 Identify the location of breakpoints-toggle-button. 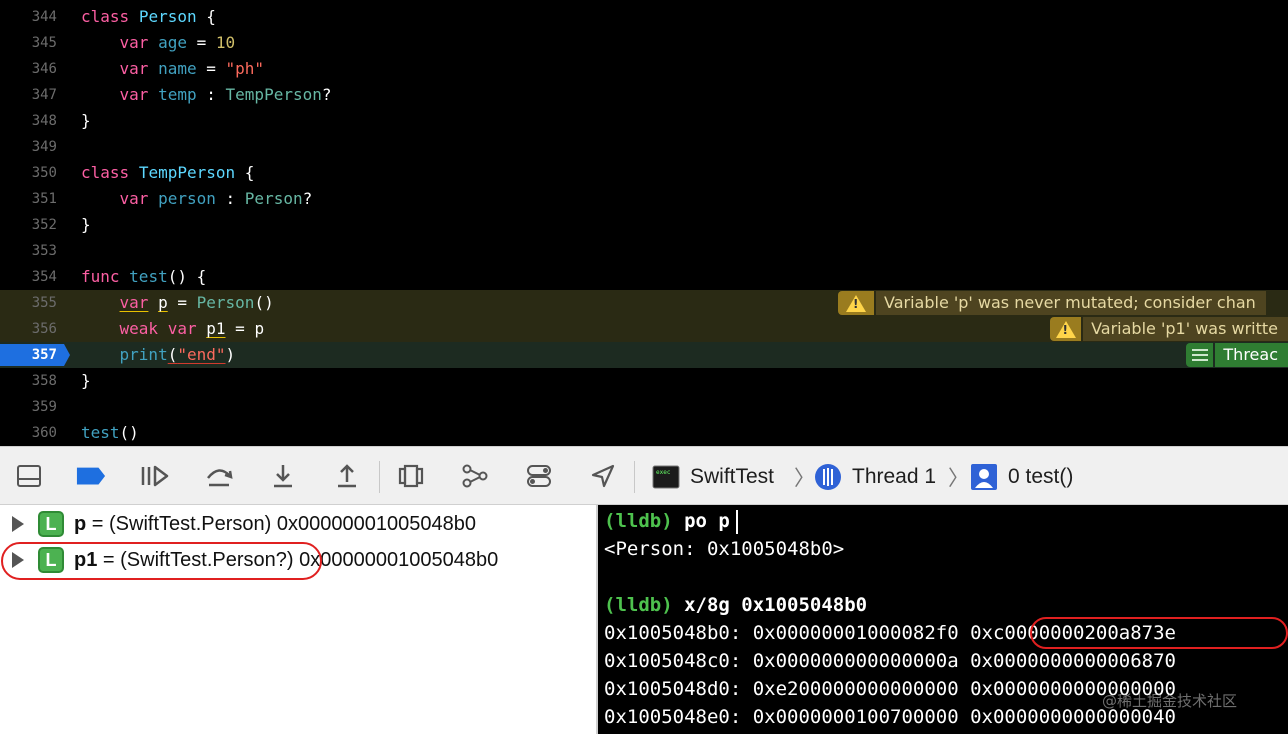
(91, 476).